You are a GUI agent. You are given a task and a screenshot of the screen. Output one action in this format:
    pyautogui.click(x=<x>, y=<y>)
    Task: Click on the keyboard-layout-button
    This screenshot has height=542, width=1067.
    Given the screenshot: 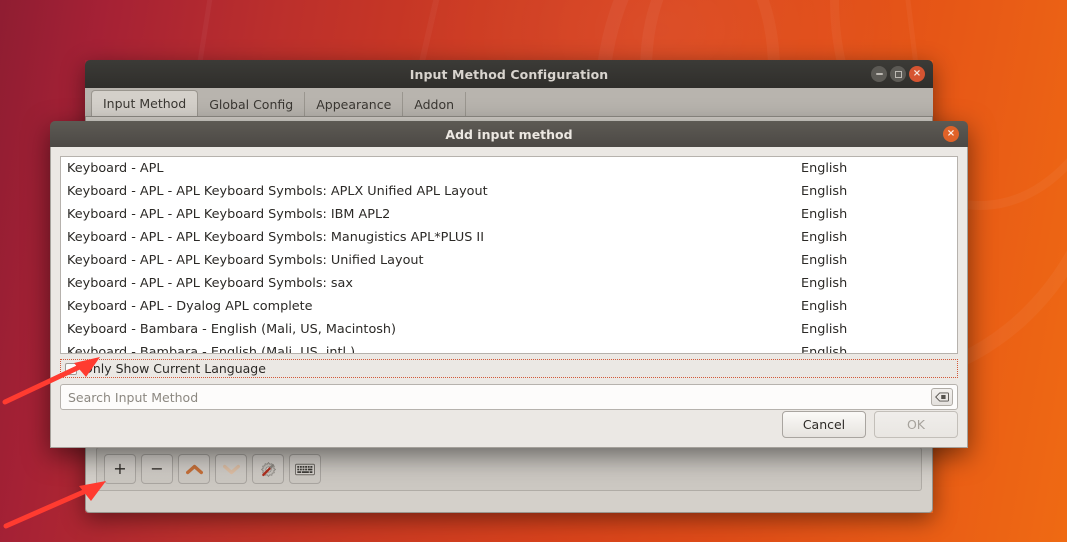 What is the action you would take?
    pyautogui.click(x=305, y=469)
    